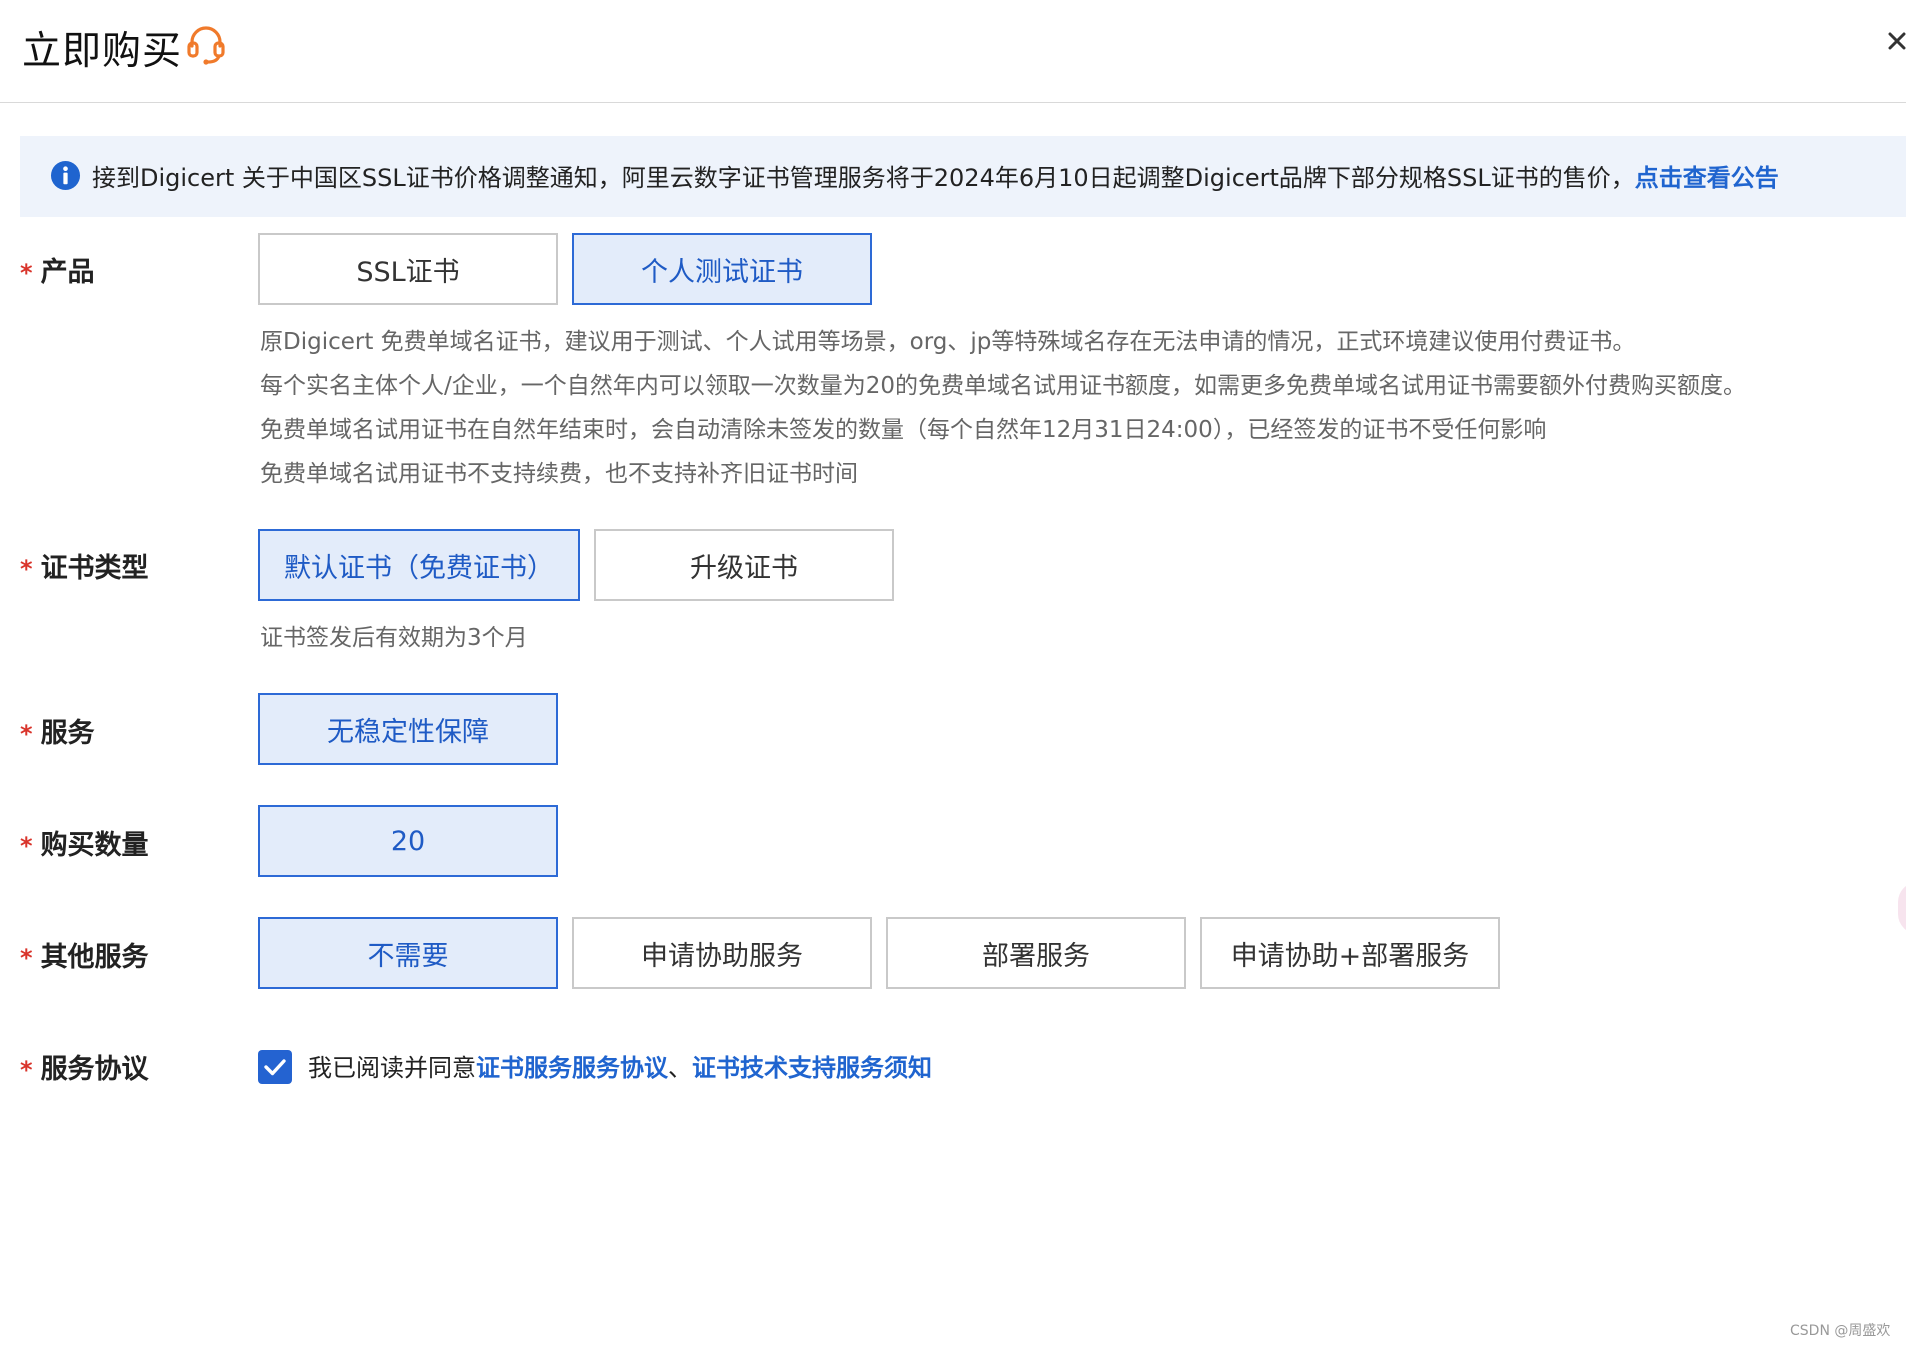  I want to click on agreement-label-text: 服务协议, so click(94, 1069).